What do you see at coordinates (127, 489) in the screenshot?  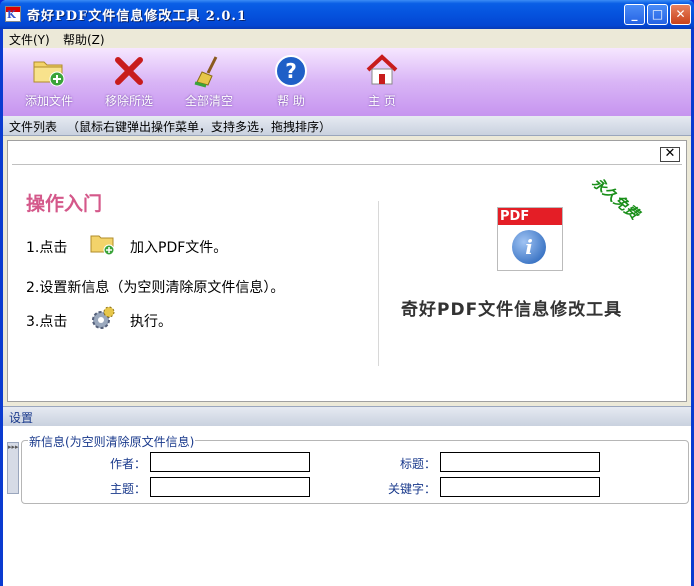 I see `subject-label: 主题：` at bounding box center [127, 489].